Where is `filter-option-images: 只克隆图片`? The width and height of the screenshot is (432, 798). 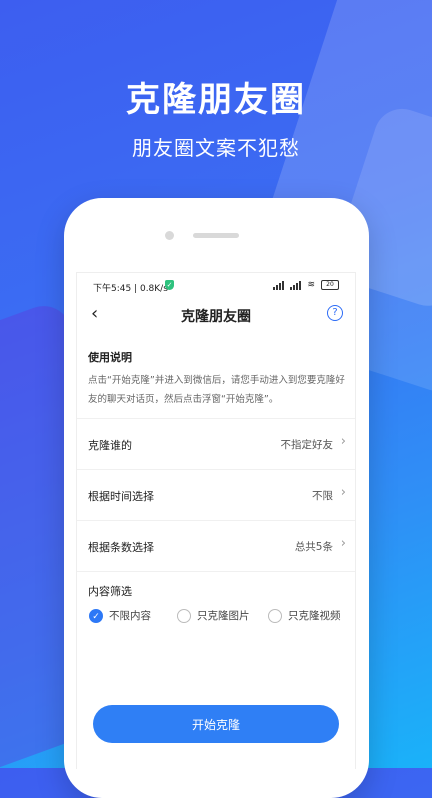
filter-option-images: 只克隆图片 is located at coordinates (213, 615).